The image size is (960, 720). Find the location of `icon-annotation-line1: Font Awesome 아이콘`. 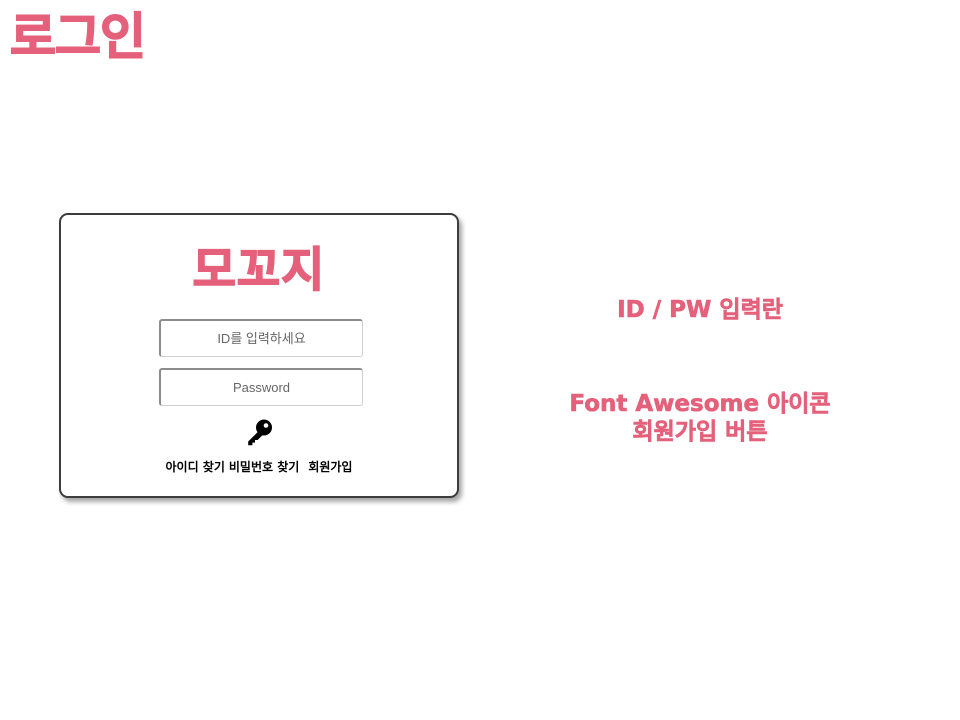

icon-annotation-line1: Font Awesome 아이콘 is located at coordinates (700, 404).